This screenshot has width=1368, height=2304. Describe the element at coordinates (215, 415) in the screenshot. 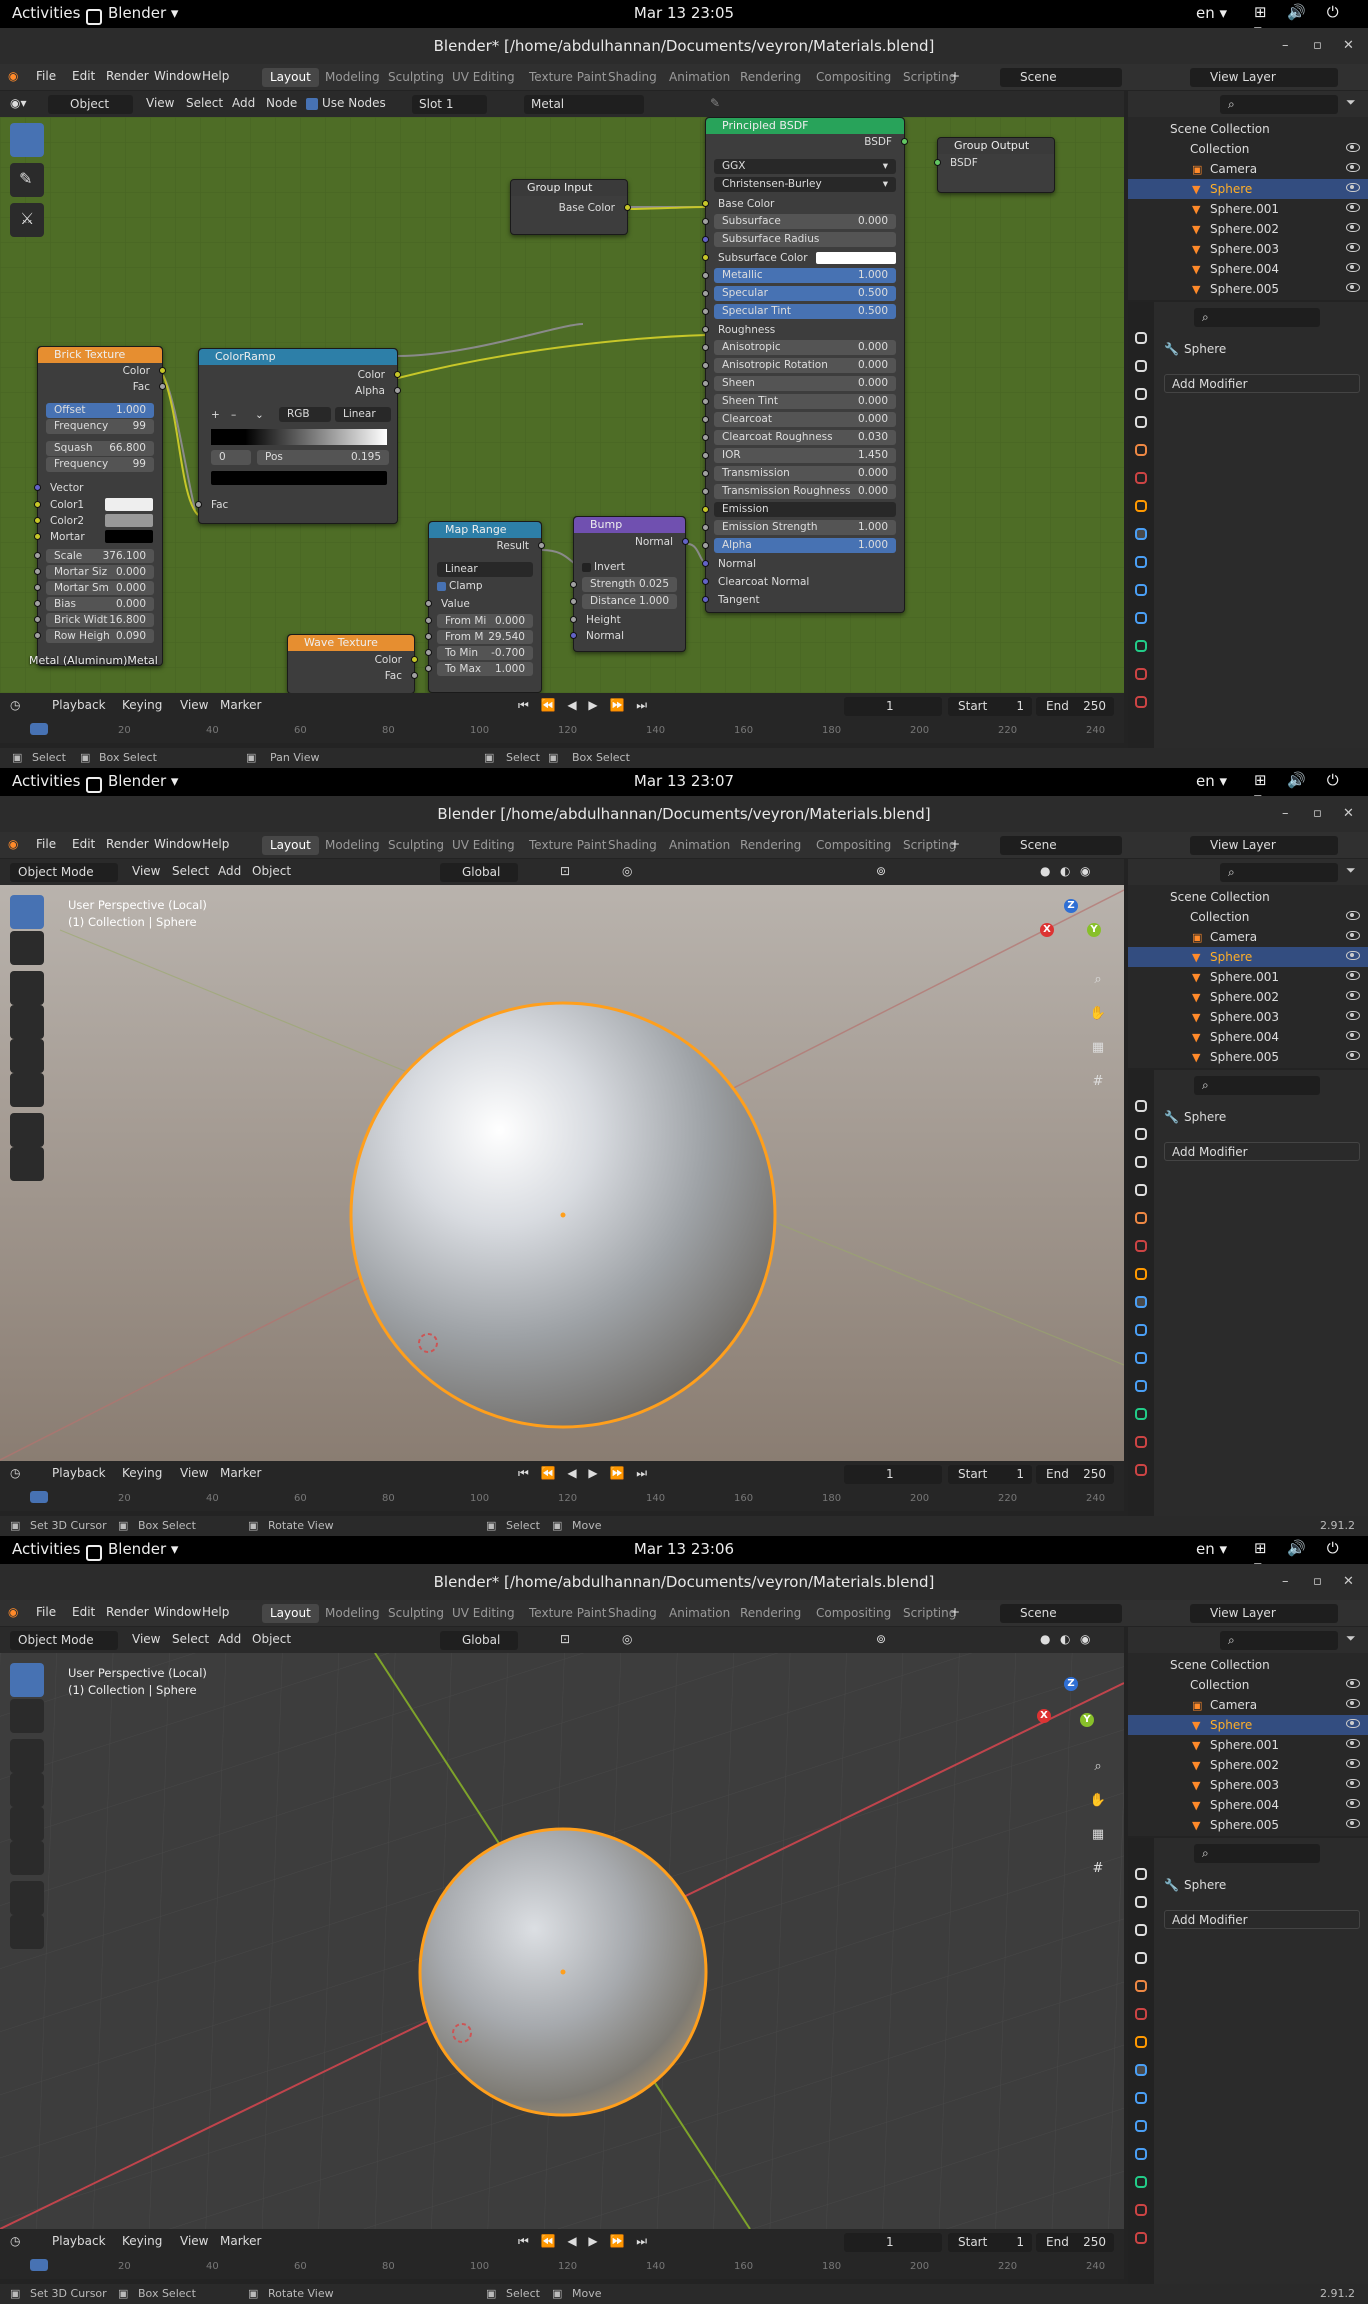

I see `ramp-add-button: +` at that location.